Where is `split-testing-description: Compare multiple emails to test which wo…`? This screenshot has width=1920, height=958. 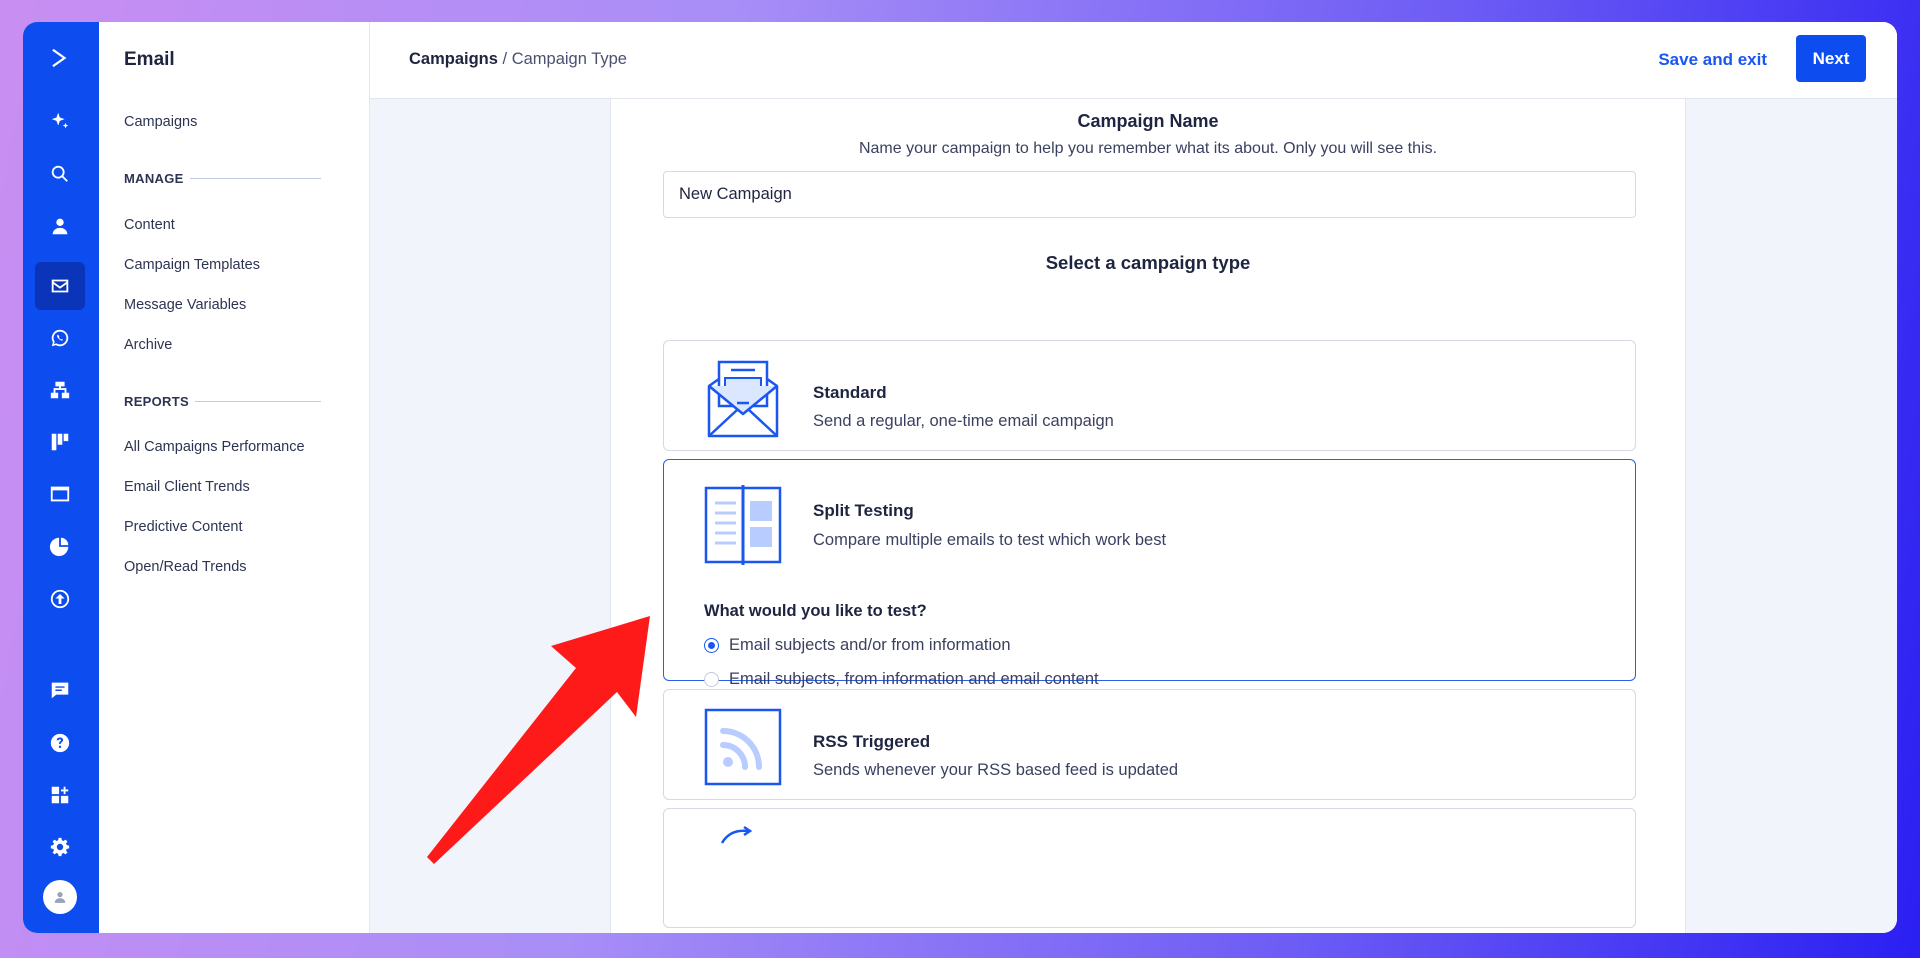 split-testing-description: Compare multiple emails to test which wo… is located at coordinates (990, 540).